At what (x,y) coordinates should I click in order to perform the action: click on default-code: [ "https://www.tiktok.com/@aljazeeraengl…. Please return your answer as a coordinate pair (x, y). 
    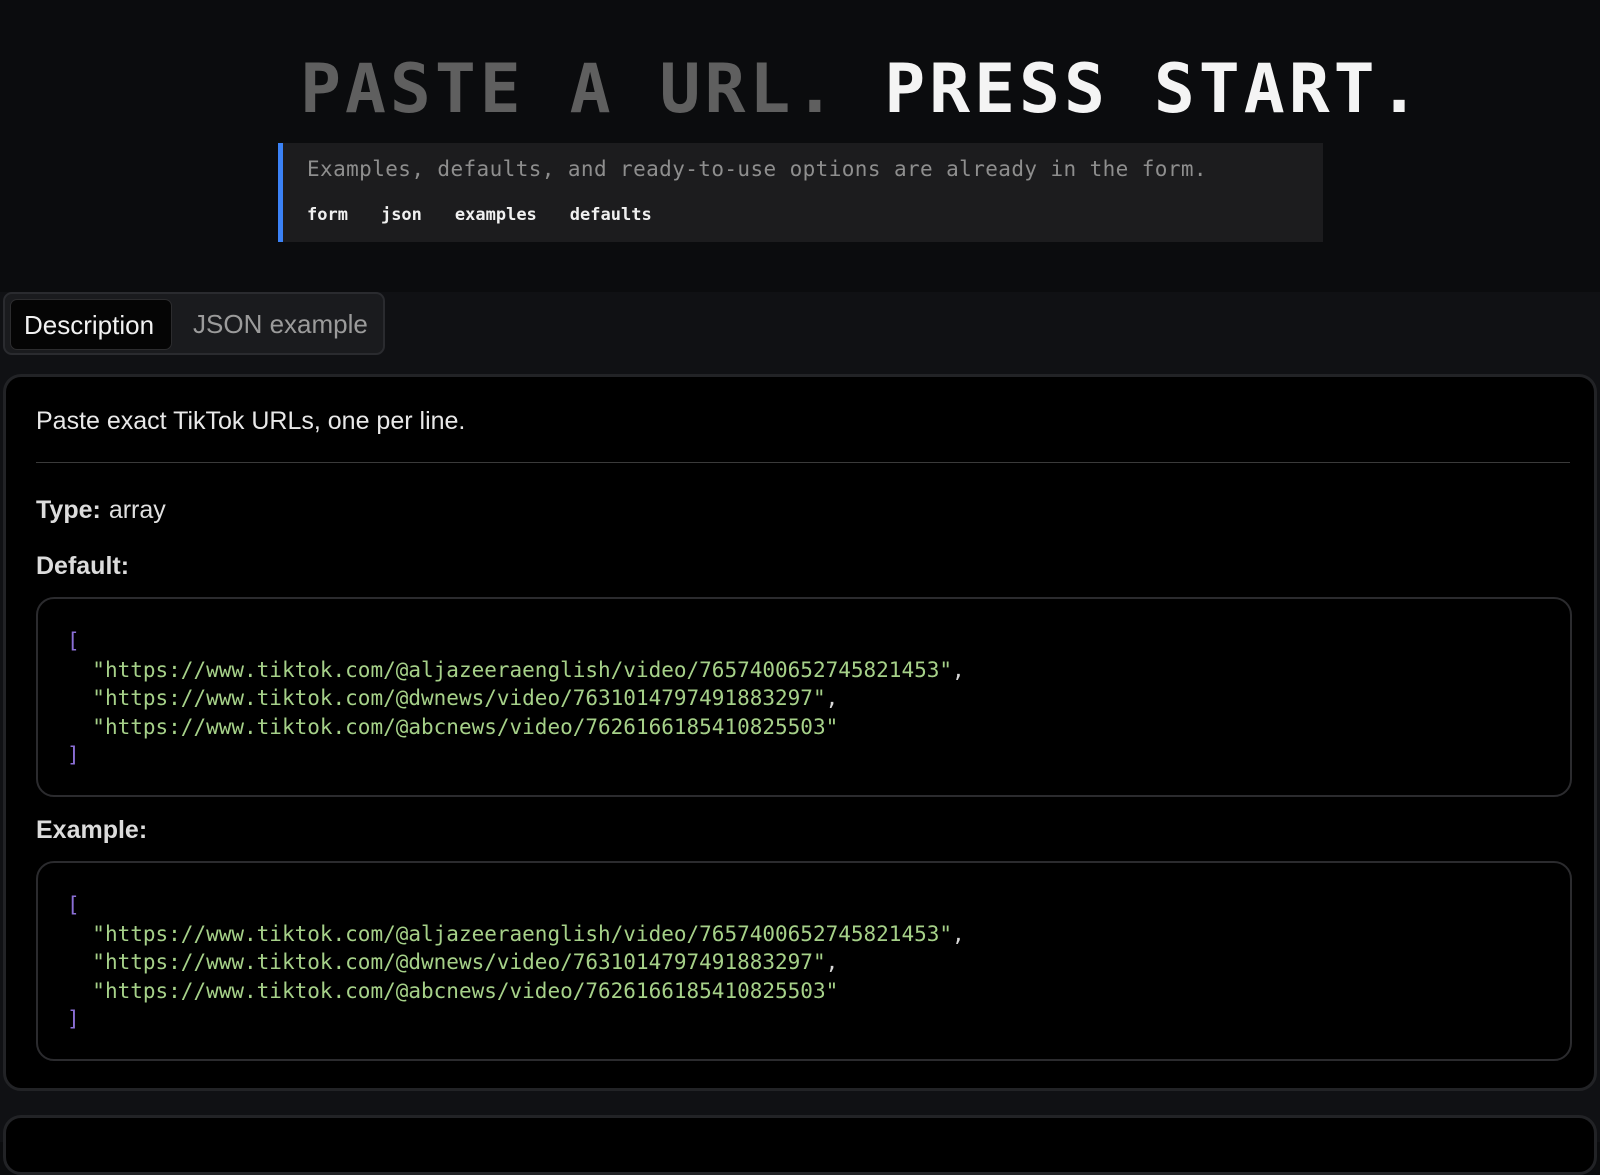
    Looking at the image, I should click on (516, 698).